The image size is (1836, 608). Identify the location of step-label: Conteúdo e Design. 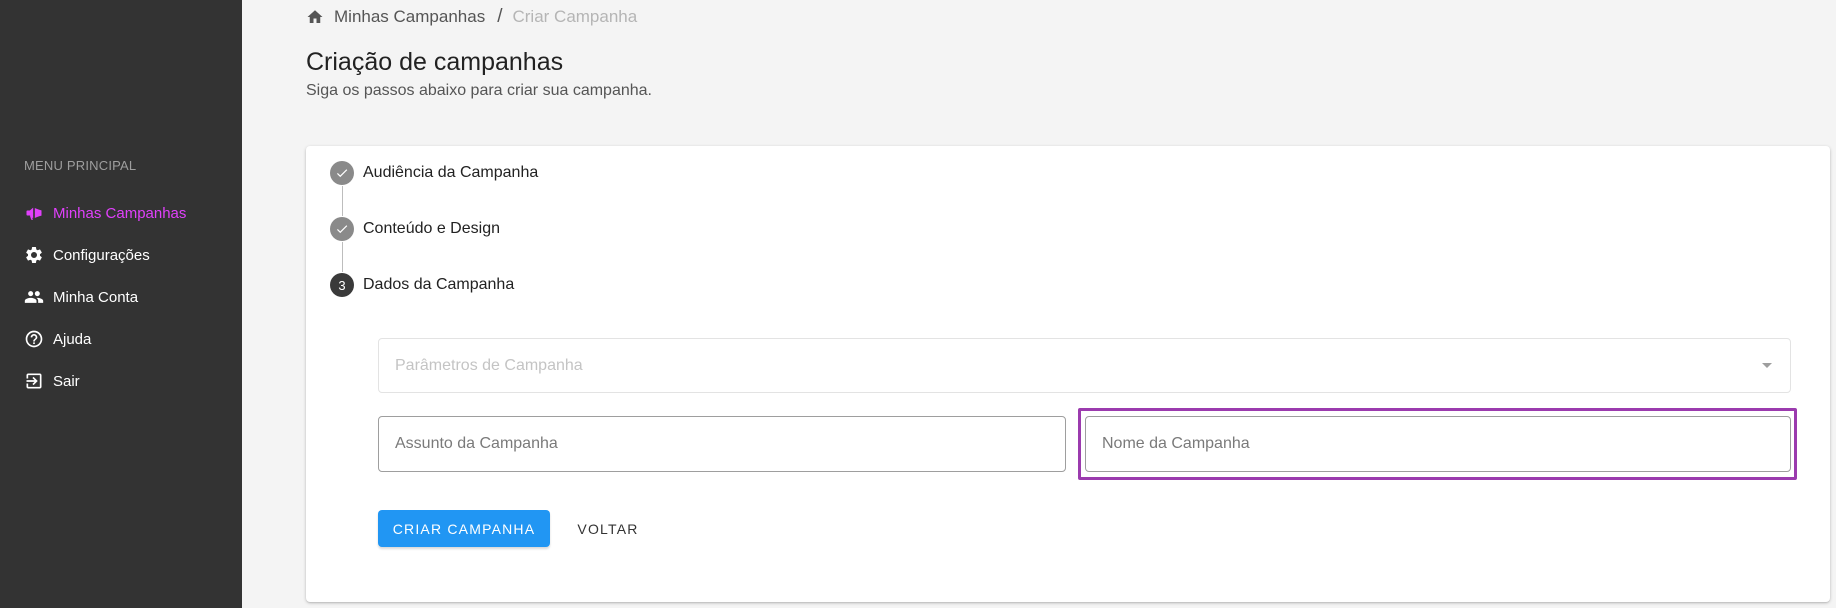
(431, 228).